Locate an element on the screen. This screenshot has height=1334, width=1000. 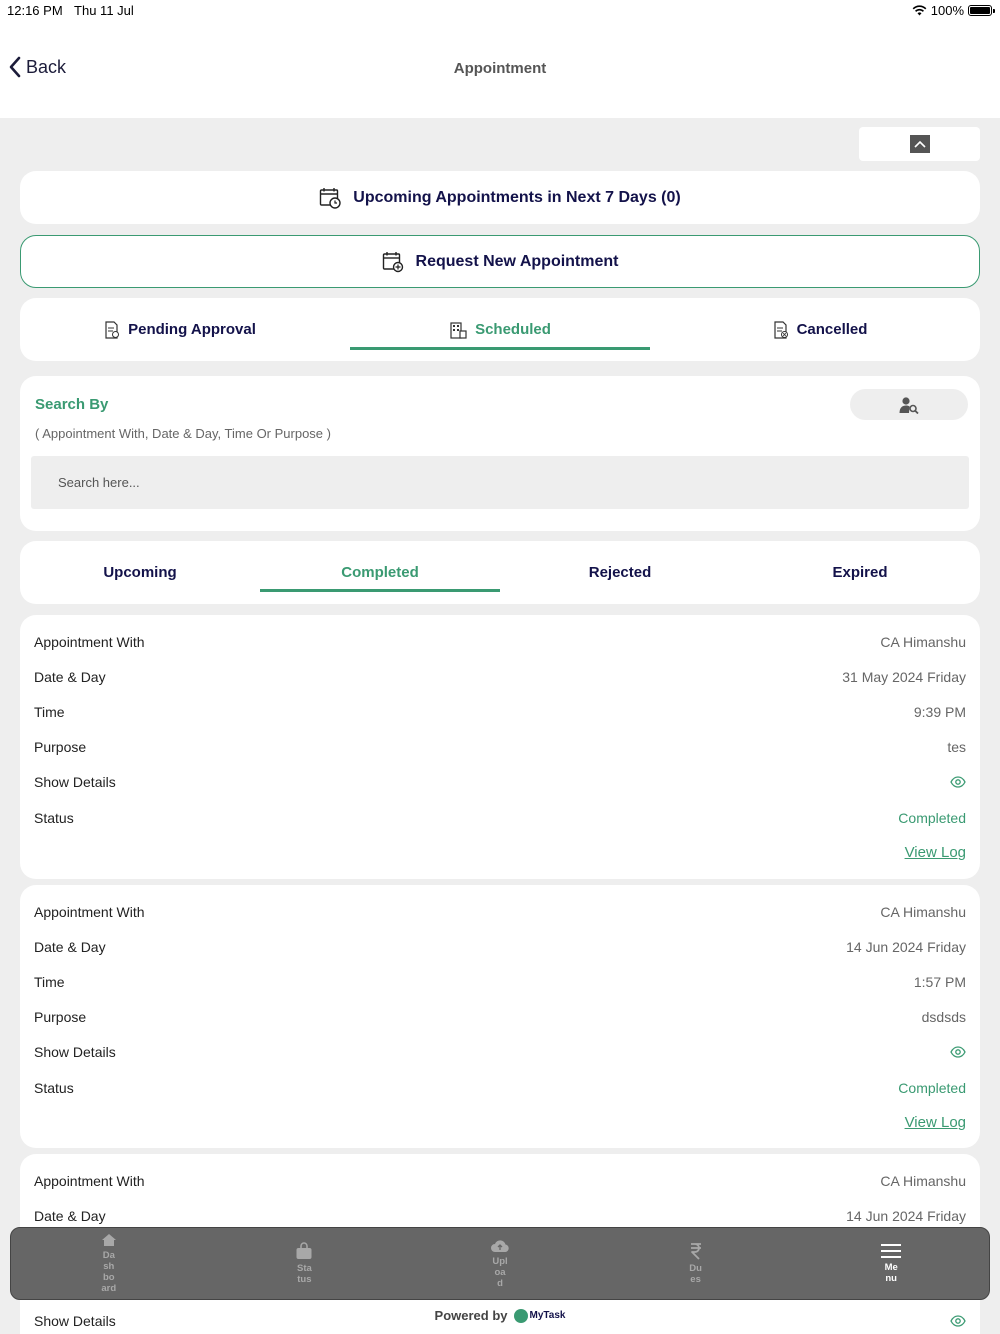
hamburger-menu-icon is located at coordinates (891, 1251).